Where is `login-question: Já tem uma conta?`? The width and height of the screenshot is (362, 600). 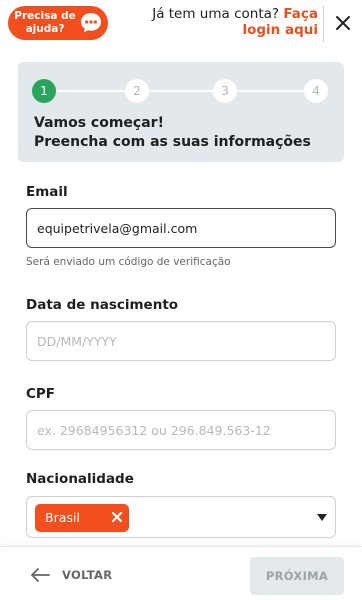
login-question: Já tem uma conta? is located at coordinates (216, 14).